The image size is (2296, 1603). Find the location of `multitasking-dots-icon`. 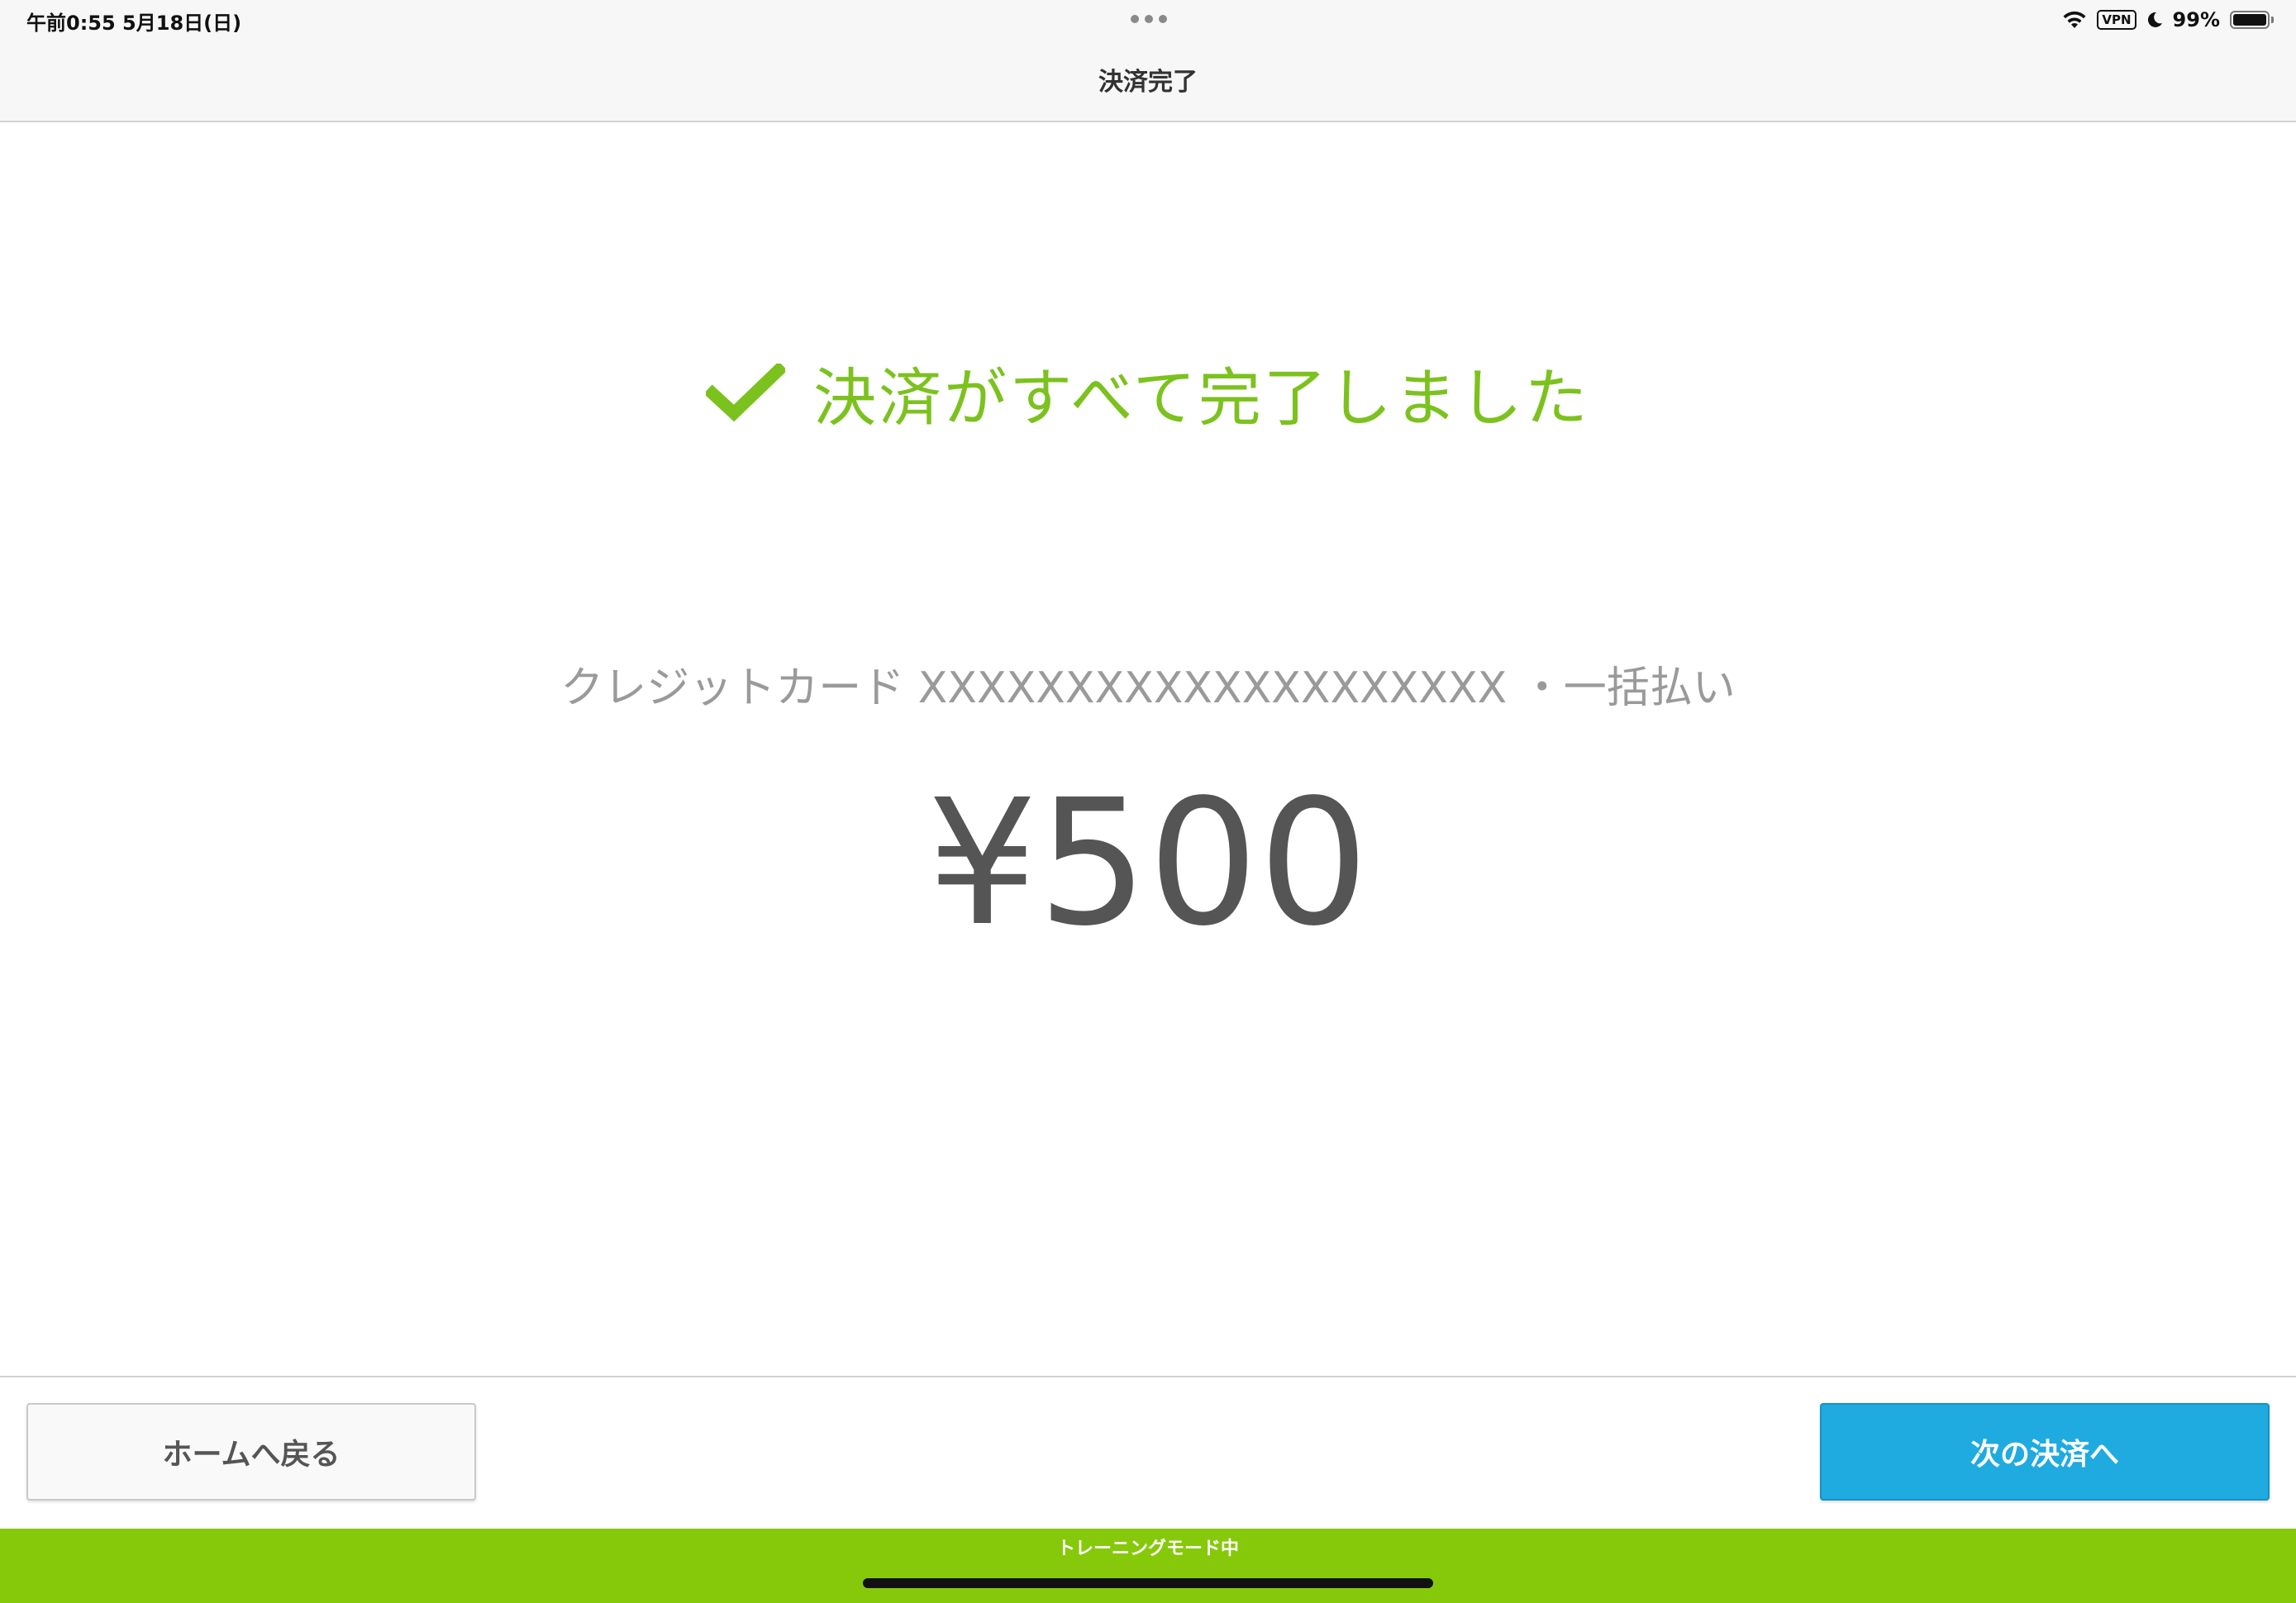

multitasking-dots-icon is located at coordinates (1149, 19).